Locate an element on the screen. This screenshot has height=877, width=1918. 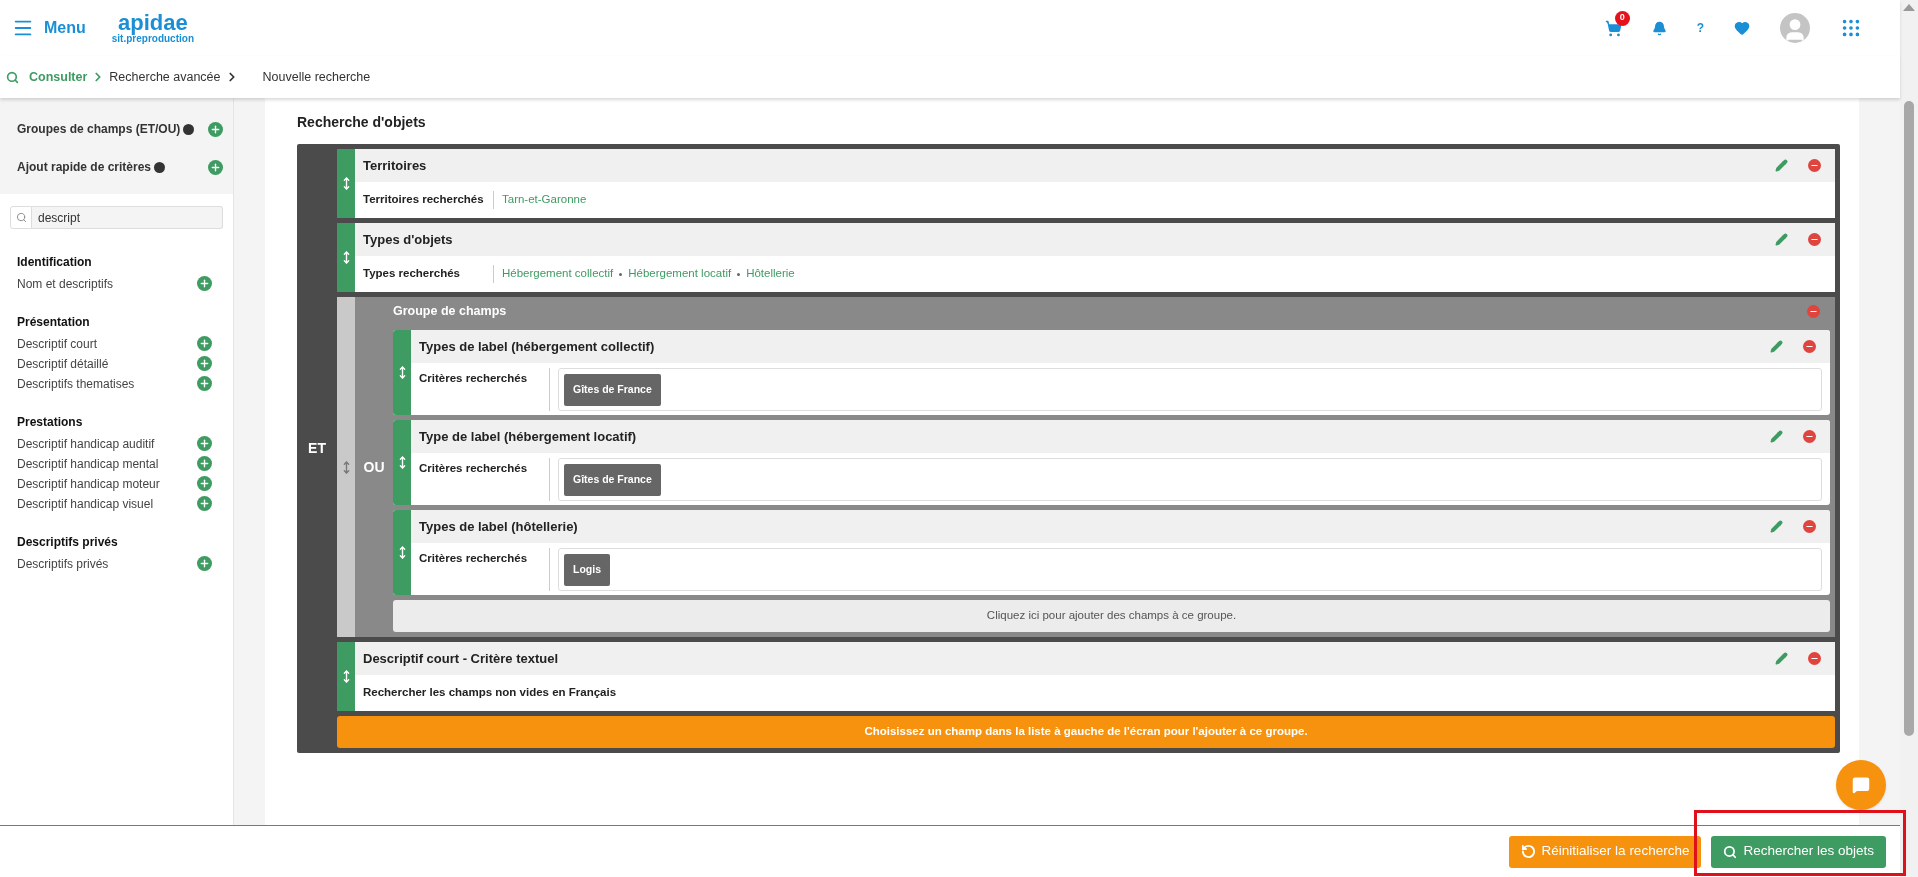
operator-label: ET is located at coordinates (317, 448).